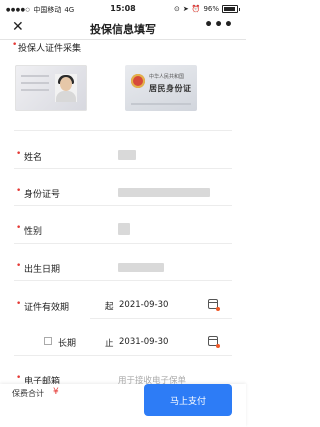  Describe the element at coordinates (42, 195) in the screenshot. I see `id-number-label: 身份证号` at that location.